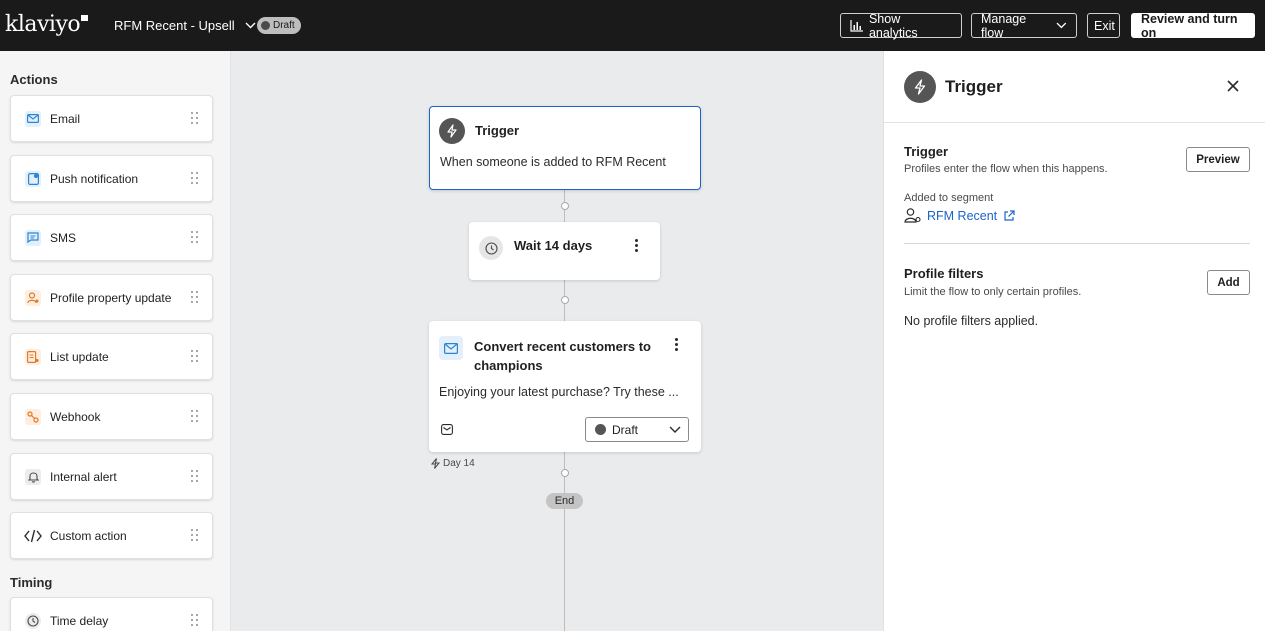 The height and width of the screenshot is (631, 1265). I want to click on action-list-update: List update, so click(111, 356).